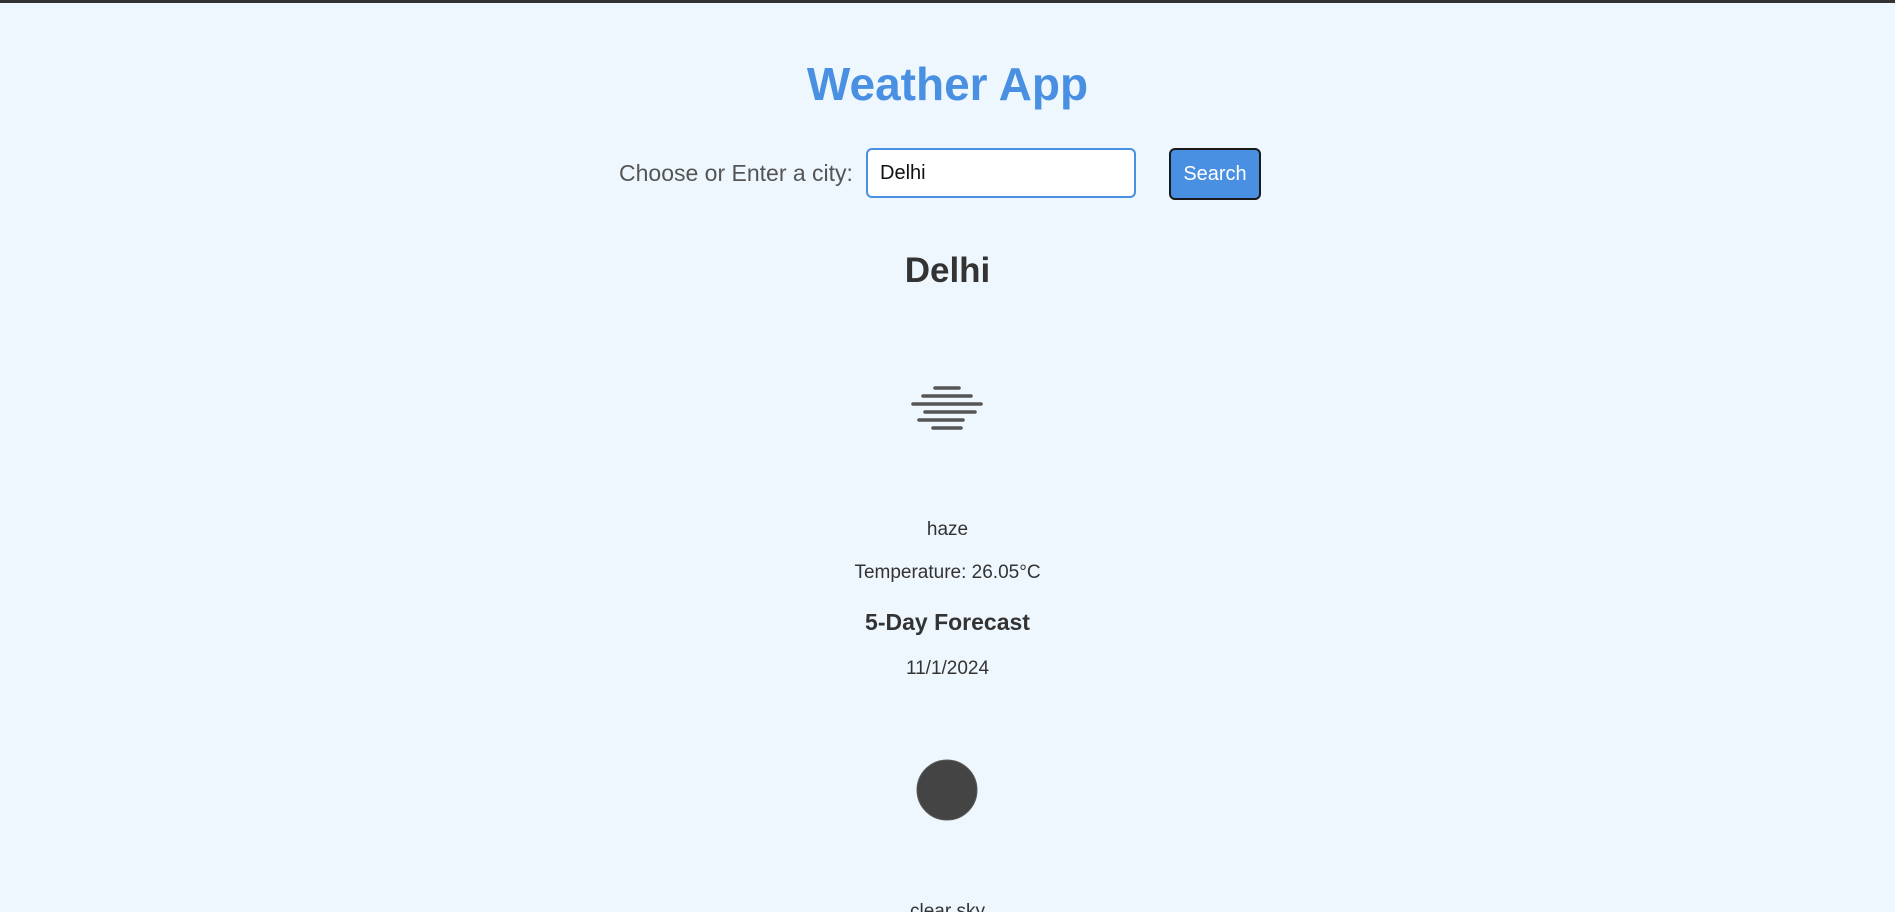 This screenshot has height=912, width=1895. Describe the element at coordinates (947, 572) in the screenshot. I see `temperature-text: Temperature: 26.05°C` at that location.